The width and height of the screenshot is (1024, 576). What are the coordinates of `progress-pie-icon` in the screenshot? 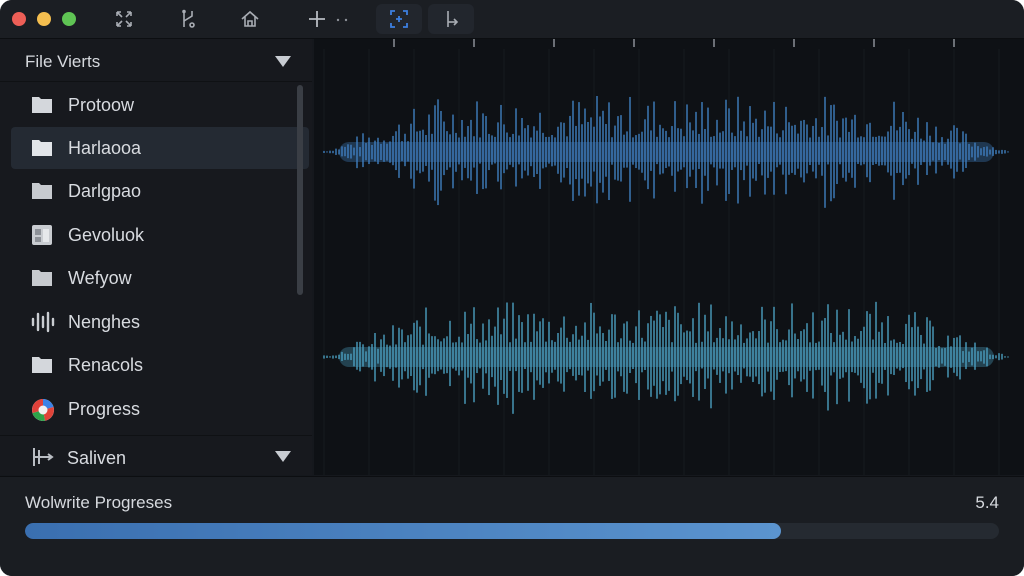 It's located at (43, 409).